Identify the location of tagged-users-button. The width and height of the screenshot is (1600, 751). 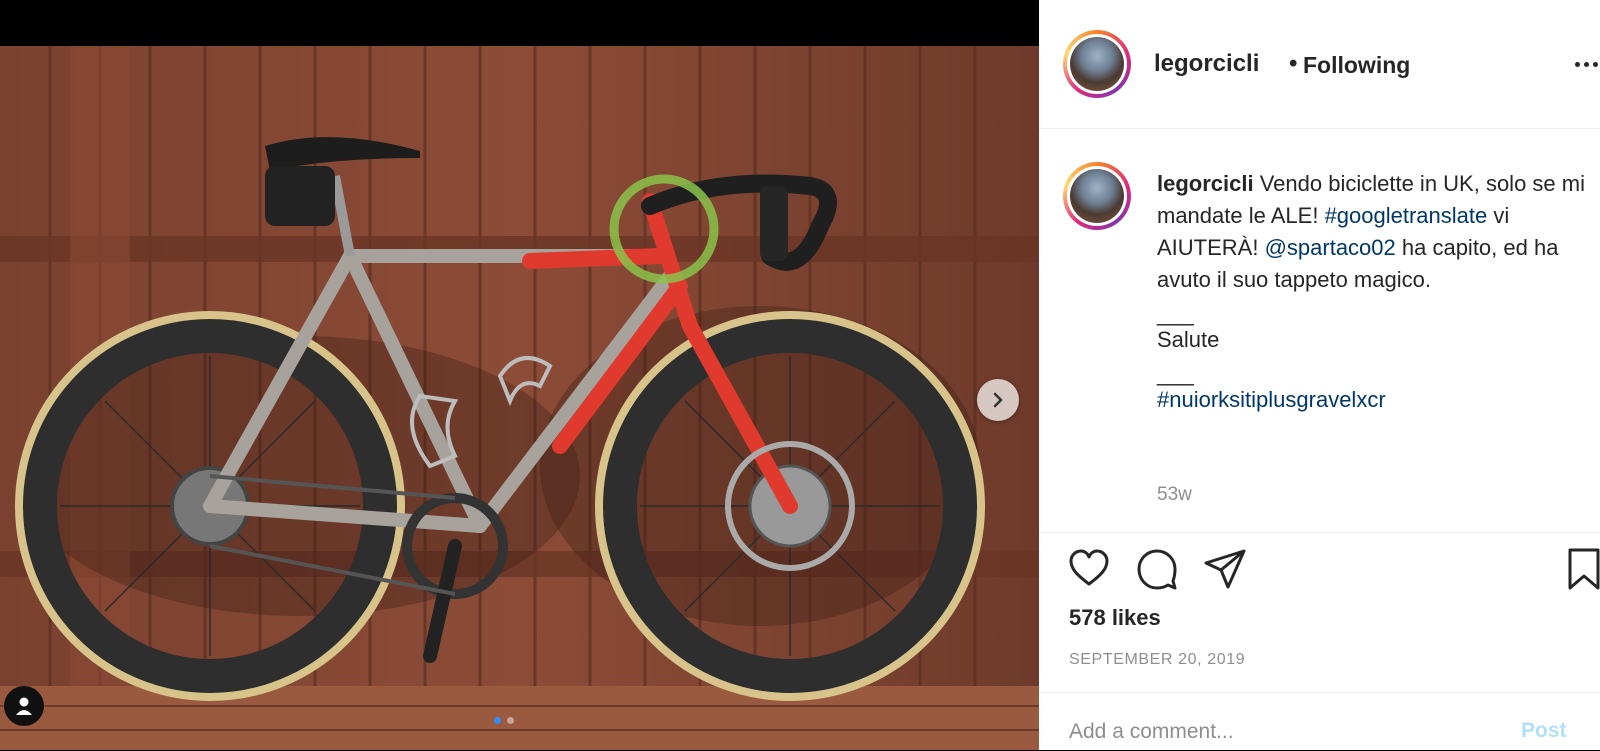
(24, 706).